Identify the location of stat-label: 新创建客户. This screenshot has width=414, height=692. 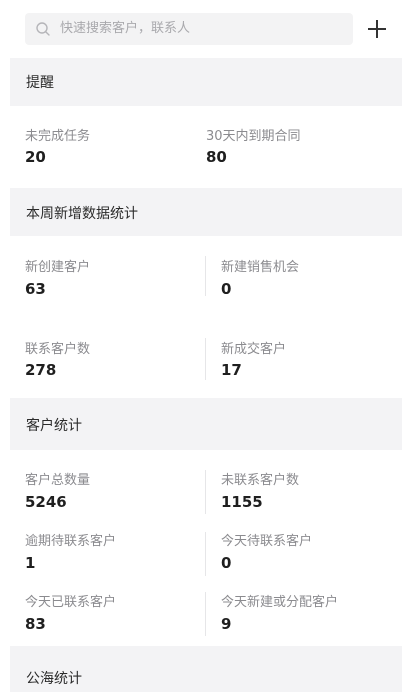
(58, 267).